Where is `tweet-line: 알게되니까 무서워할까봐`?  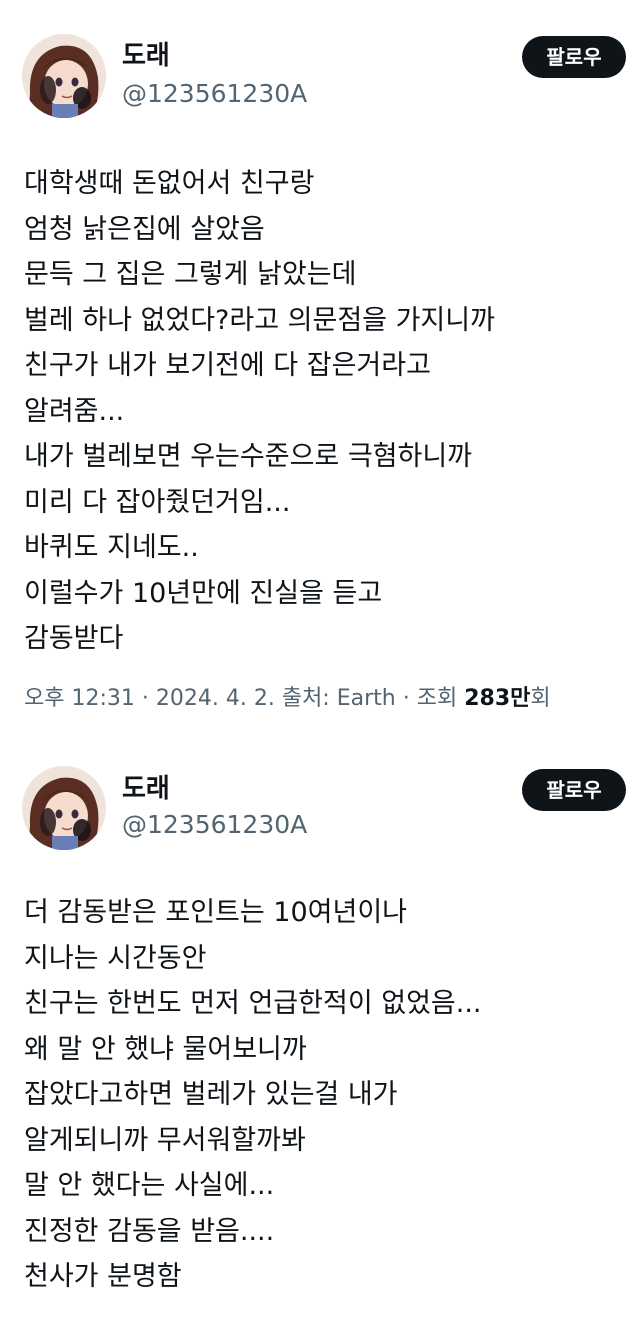
tweet-line: 알게되니까 무서워할까봐 is located at coordinates (165, 1140).